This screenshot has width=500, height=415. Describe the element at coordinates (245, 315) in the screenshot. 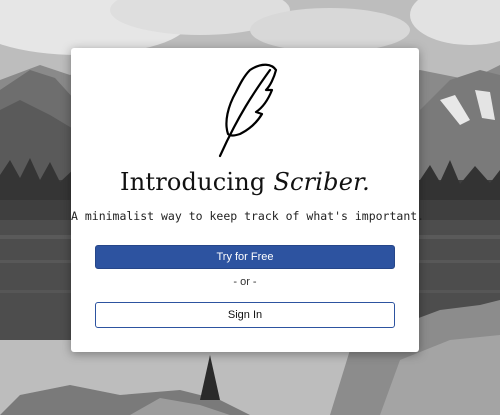

I see `sign-in-button: Sign In` at that location.